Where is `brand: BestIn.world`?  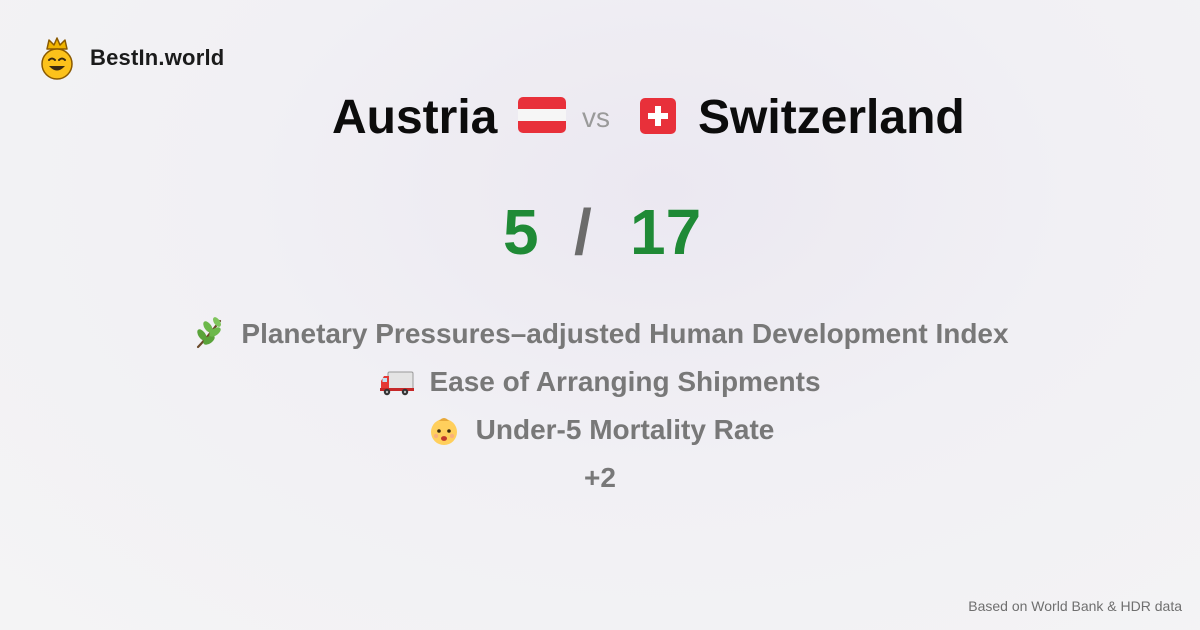
brand: BestIn.world is located at coordinates (131, 58).